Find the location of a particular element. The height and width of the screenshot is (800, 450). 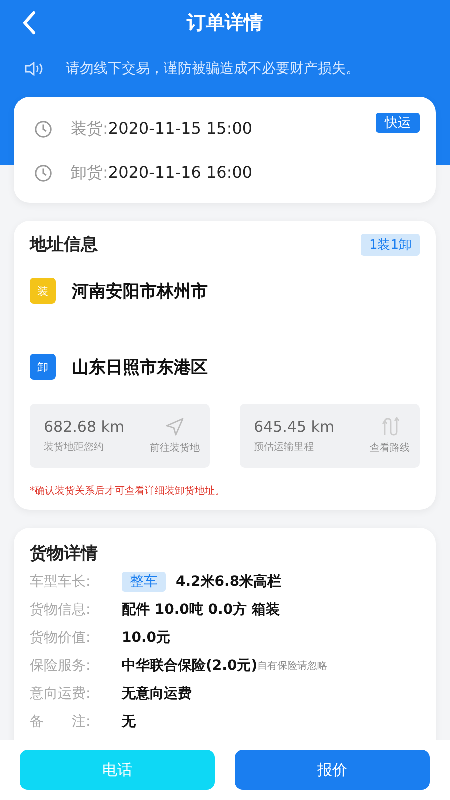

field-value: 无 is located at coordinates (129, 722).